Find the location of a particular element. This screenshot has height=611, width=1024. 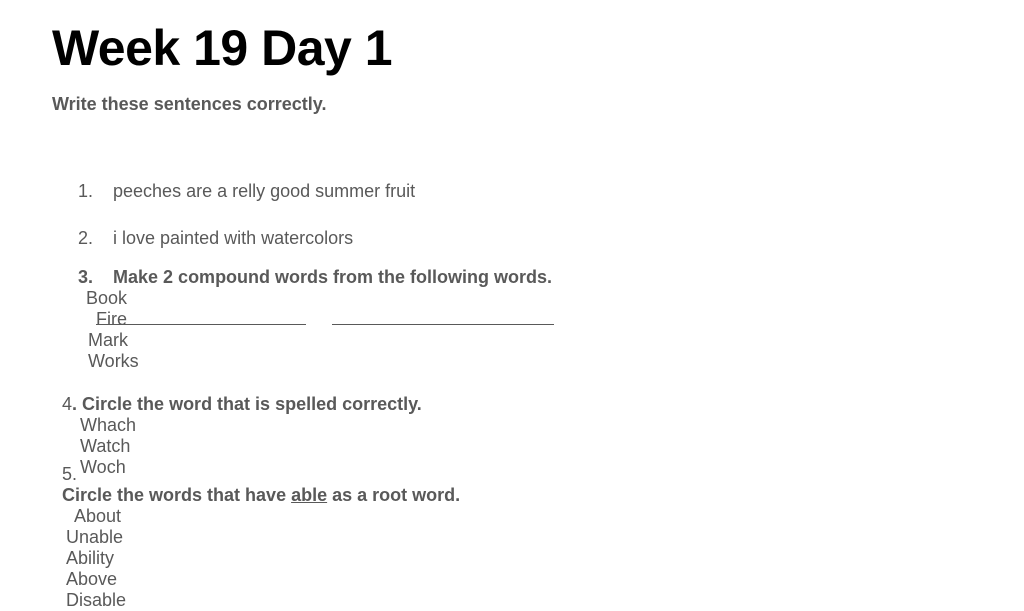

sentence-text: peeches are a relly good summer fruit is located at coordinates (264, 191).